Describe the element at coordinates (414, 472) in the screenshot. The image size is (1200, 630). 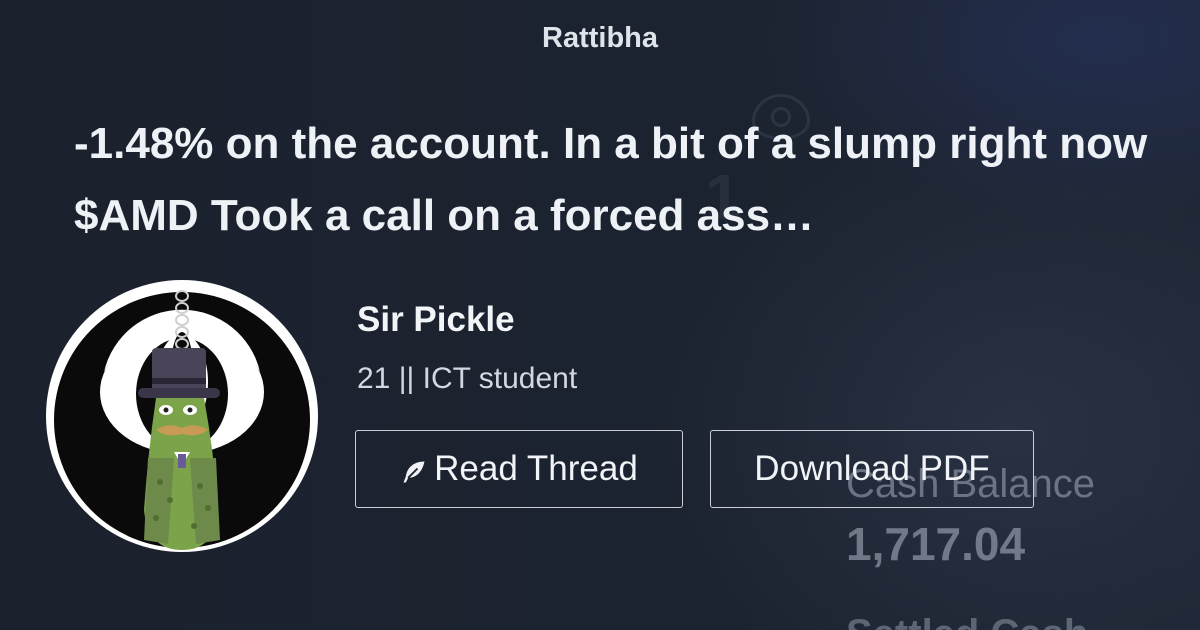
I see `feather-icon` at that location.